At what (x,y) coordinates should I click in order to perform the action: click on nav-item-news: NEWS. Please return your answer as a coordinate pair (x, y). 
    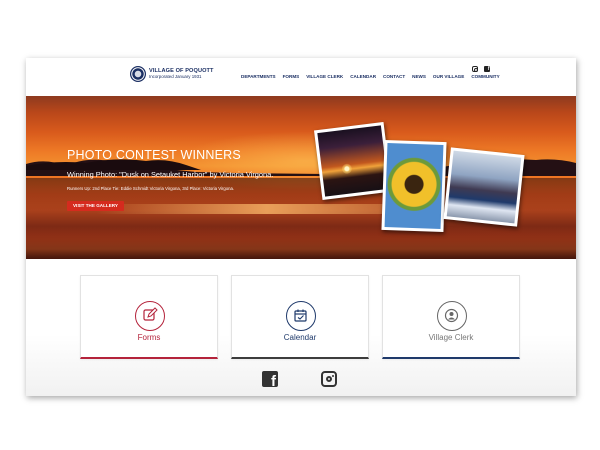
    Looking at the image, I should click on (419, 76).